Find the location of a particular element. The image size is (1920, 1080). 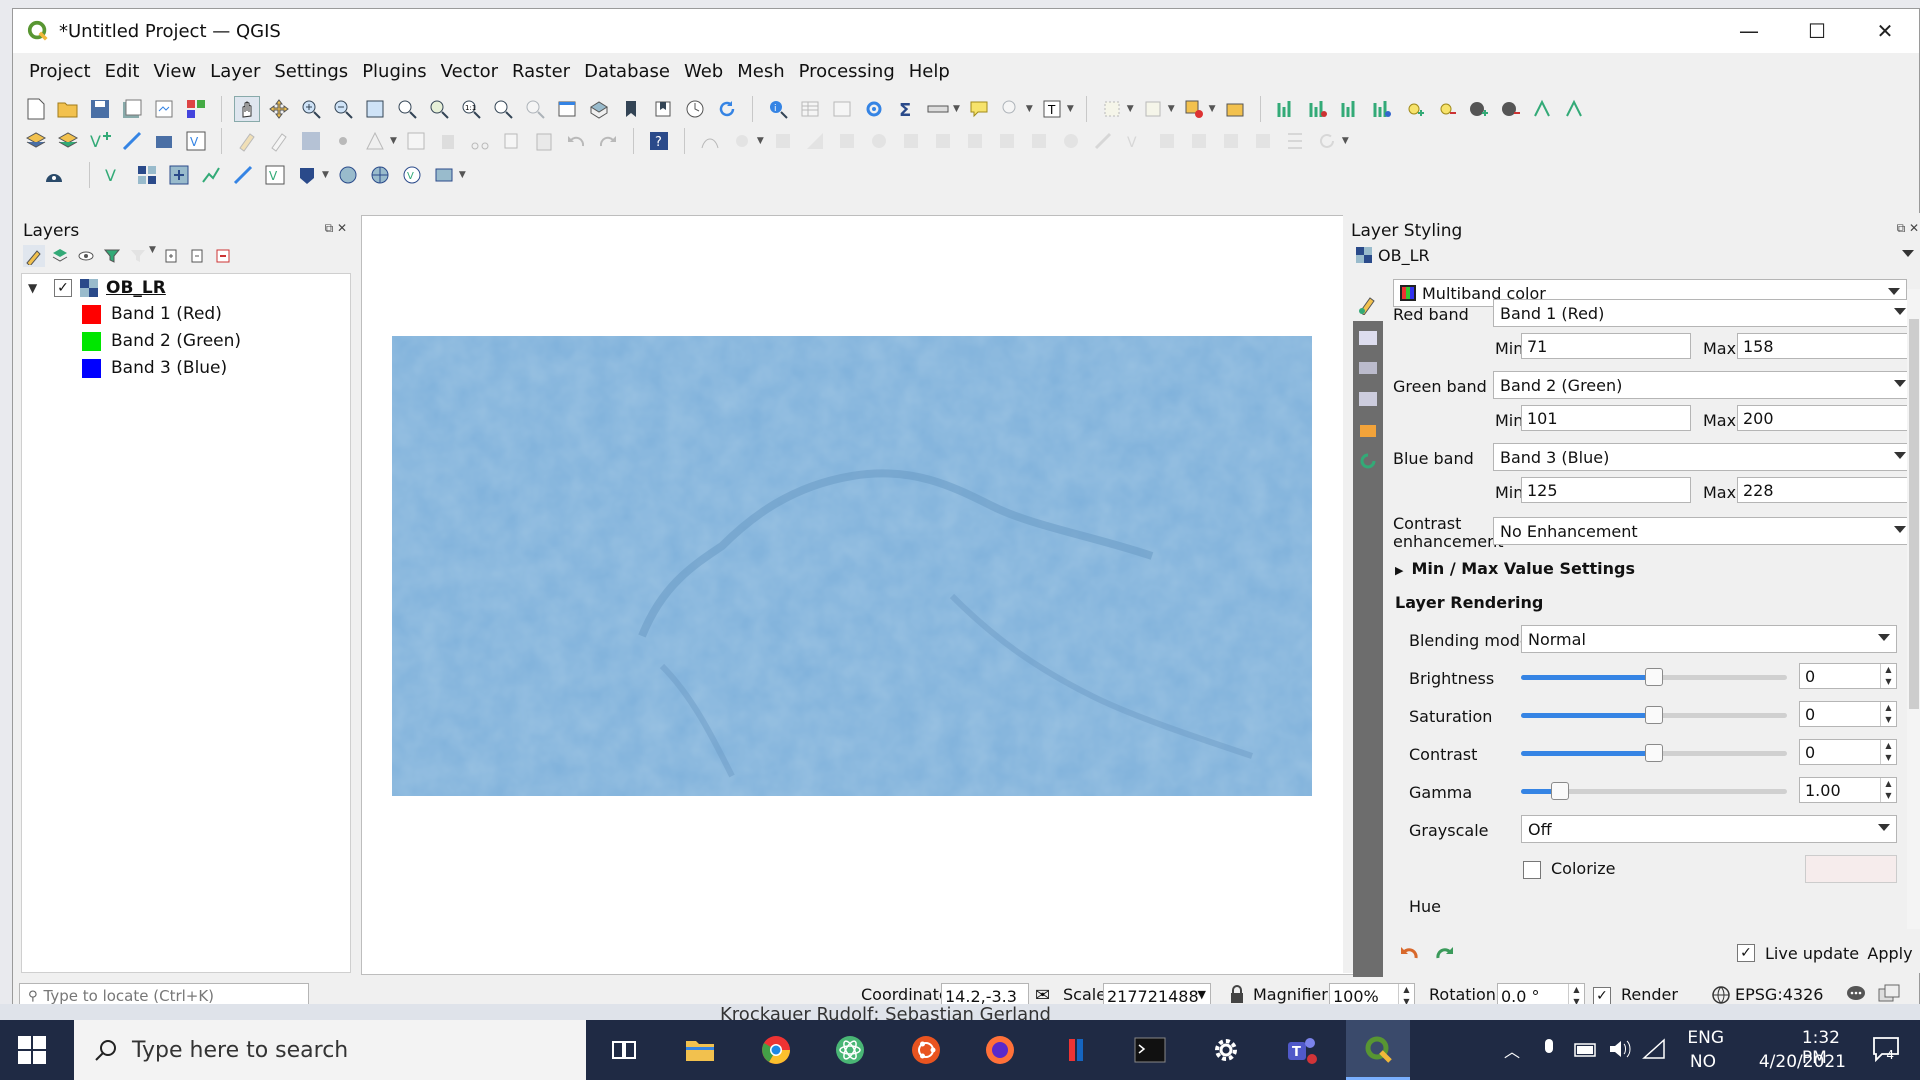

add-wcs-icon is located at coordinates (380, 175).